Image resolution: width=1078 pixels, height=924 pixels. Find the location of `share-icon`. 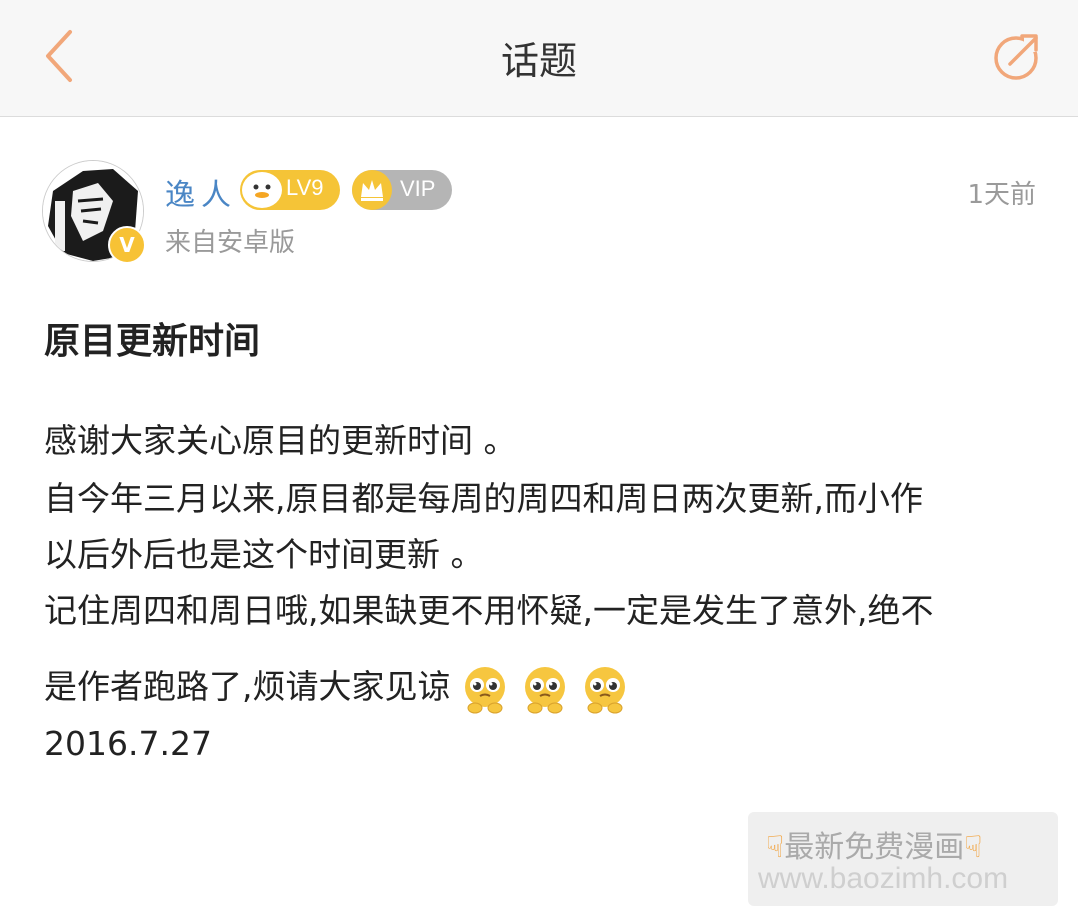

share-icon is located at coordinates (1020, 56).